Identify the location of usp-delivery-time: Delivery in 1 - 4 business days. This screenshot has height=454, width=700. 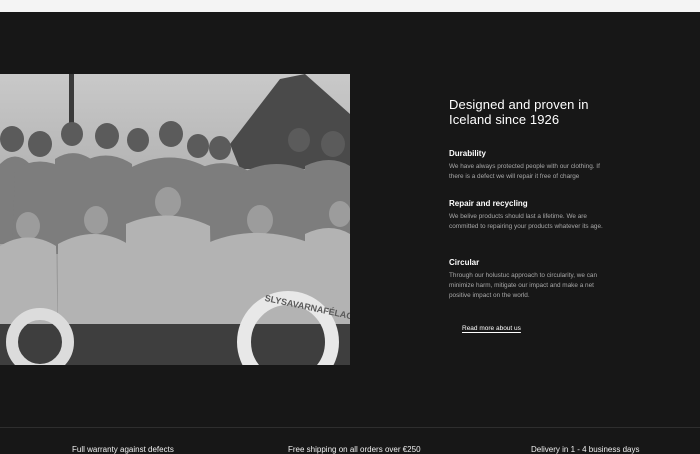
(585, 449).